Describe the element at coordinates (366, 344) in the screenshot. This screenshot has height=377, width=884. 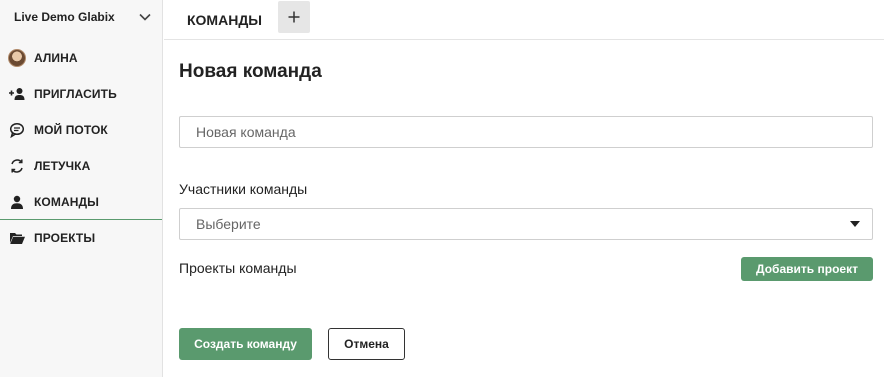
I see `cancel-button: Отмена` at that location.